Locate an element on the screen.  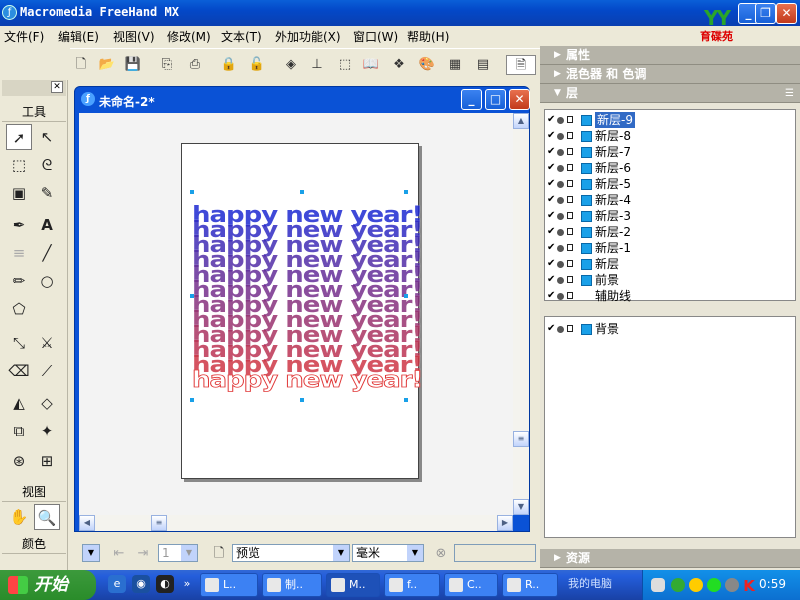
taskbar-button: C.. is located at coordinates (471, 585).